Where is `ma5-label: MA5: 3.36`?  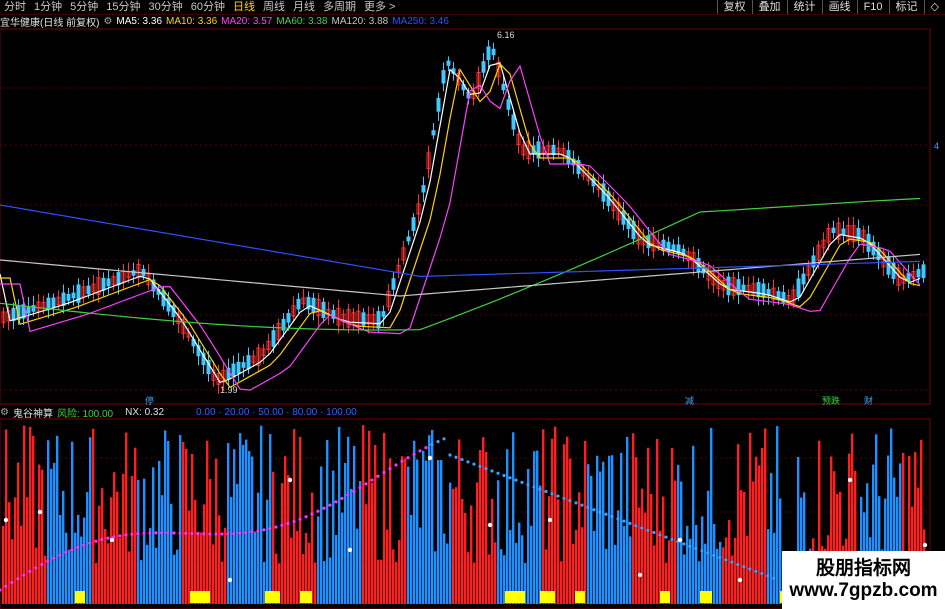 ma5-label: MA5: 3.36 is located at coordinates (139, 21).